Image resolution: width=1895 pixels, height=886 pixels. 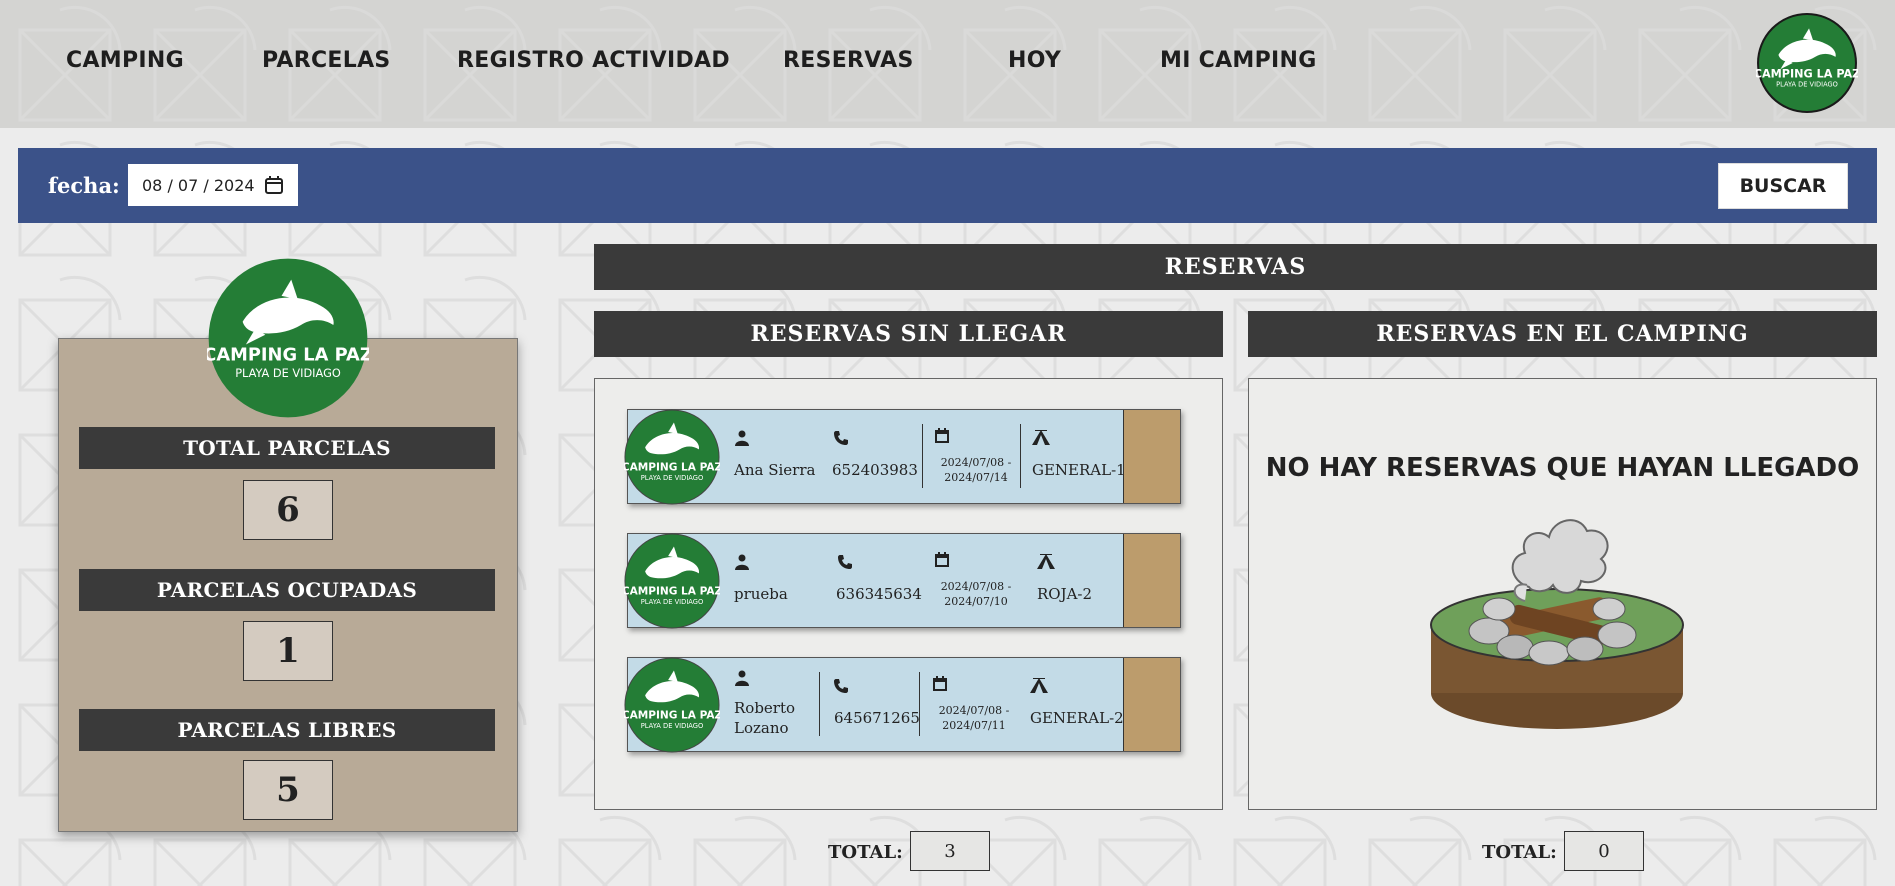 I want to click on guest-name: prueba, so click(x=761, y=594).